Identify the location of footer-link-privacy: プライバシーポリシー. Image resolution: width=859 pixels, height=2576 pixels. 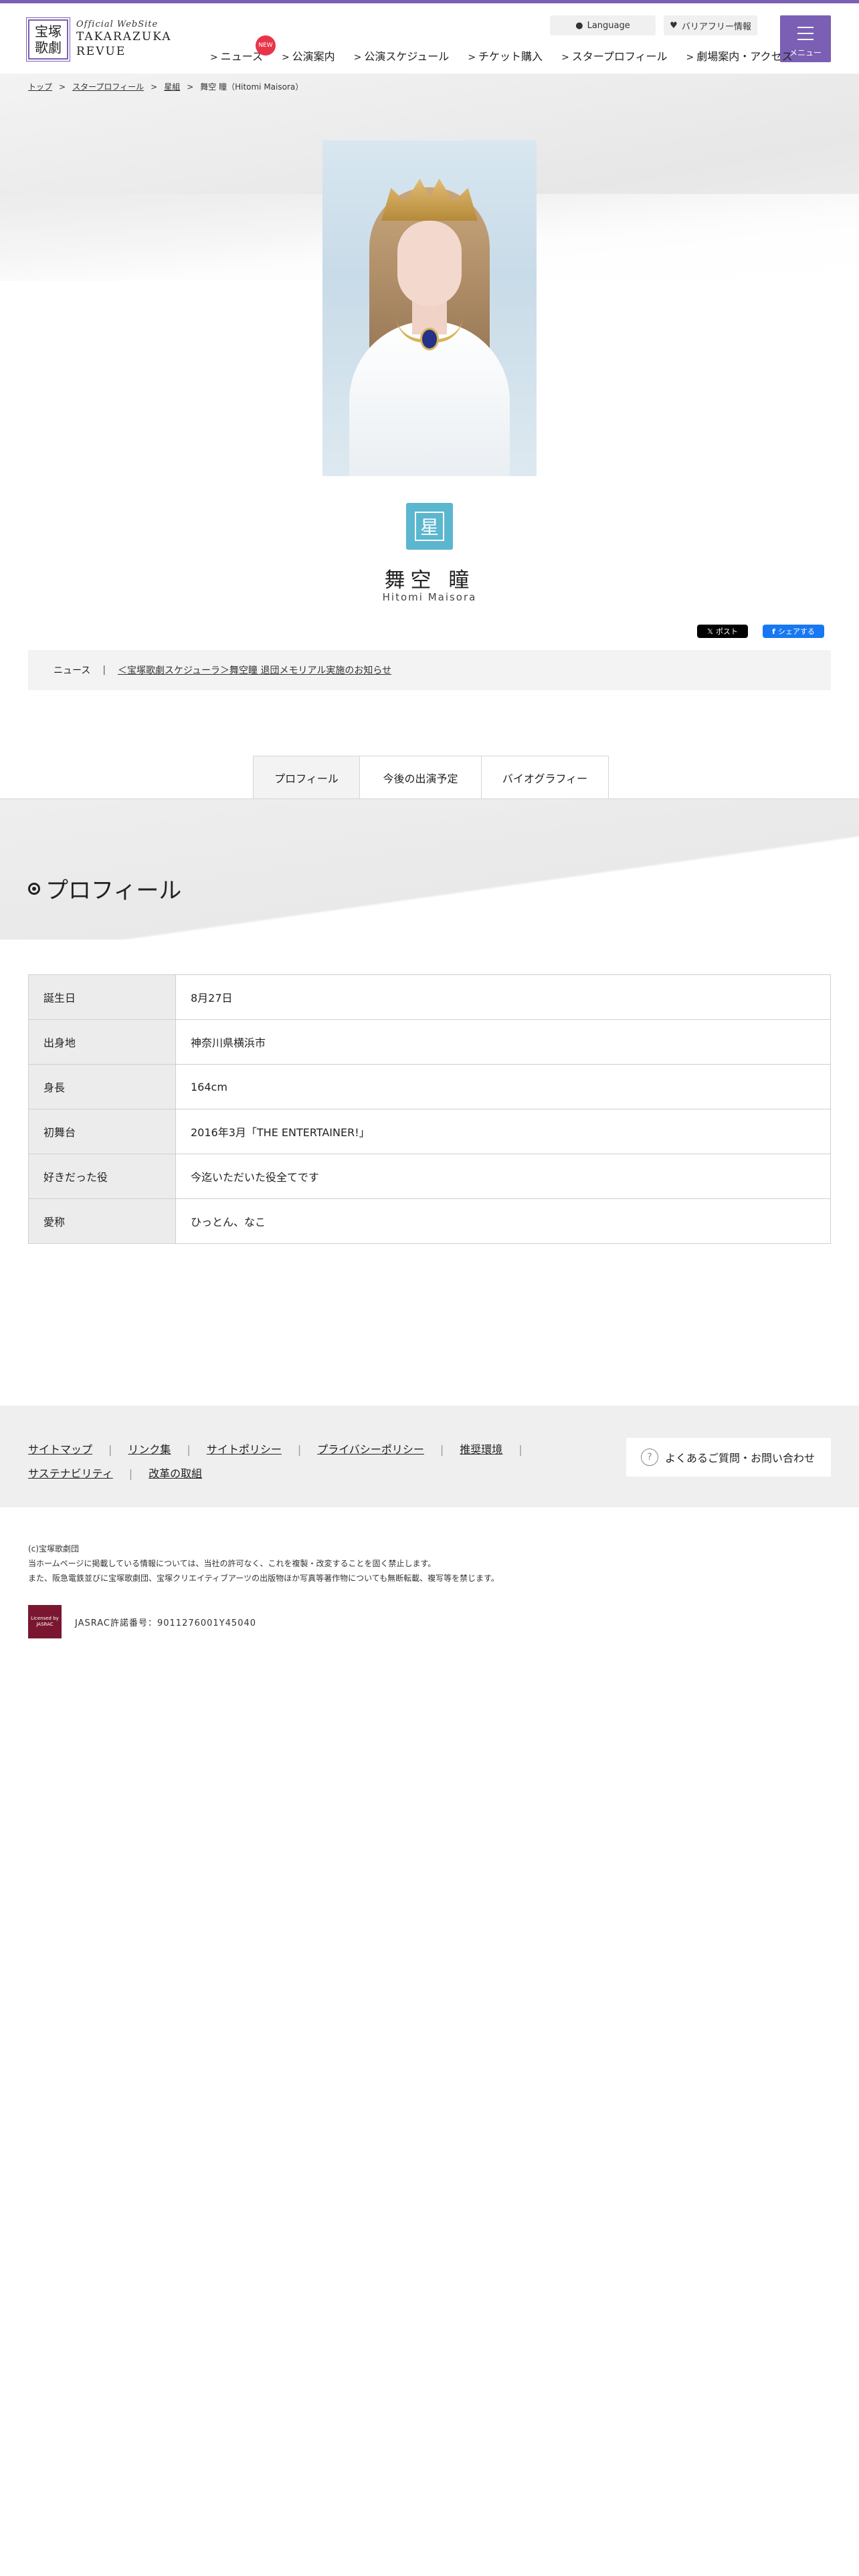
(371, 1450).